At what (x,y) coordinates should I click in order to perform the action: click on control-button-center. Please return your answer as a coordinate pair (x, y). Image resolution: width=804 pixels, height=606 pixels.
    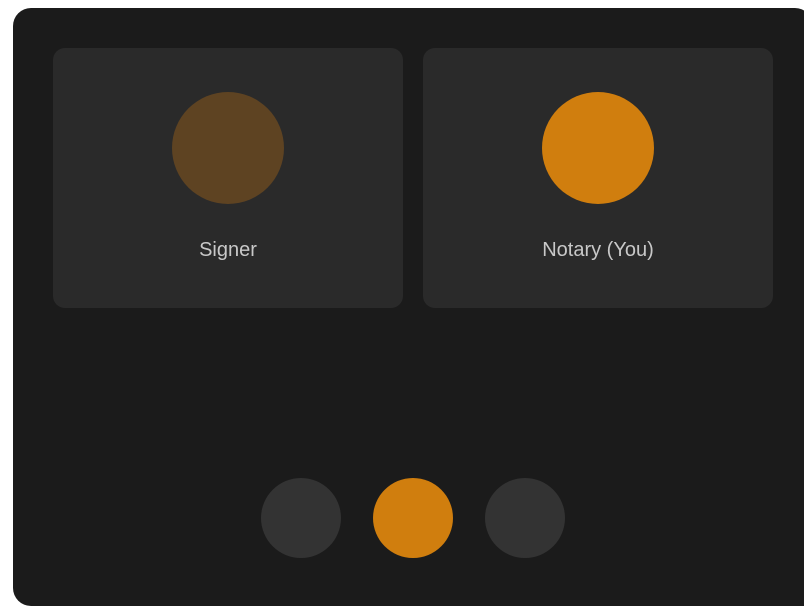
    Looking at the image, I should click on (413, 518).